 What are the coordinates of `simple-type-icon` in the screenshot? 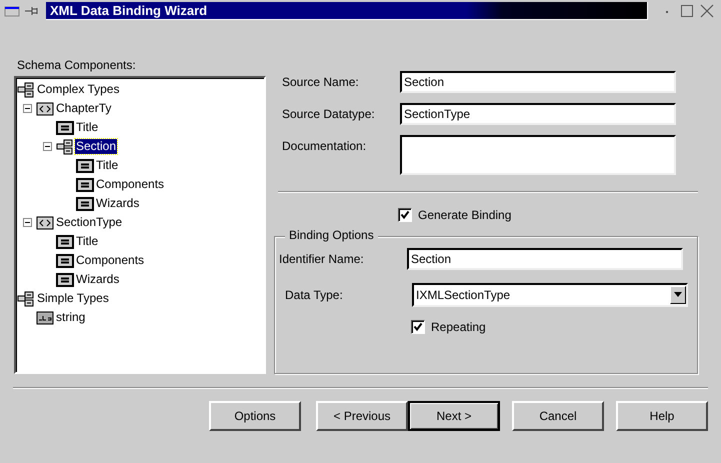 It's located at (45, 318).